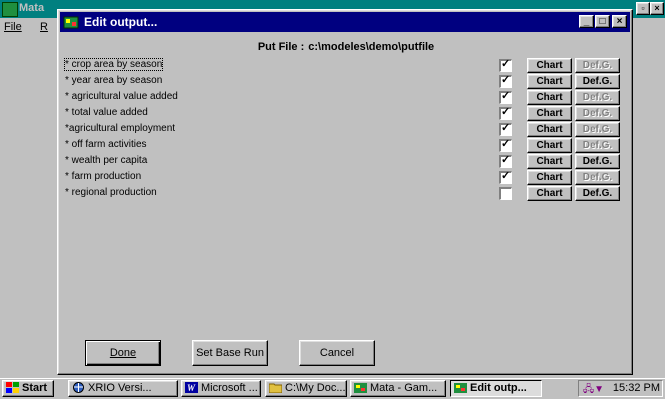 Image resolution: width=665 pixels, height=399 pixels. Describe the element at coordinates (230, 353) in the screenshot. I see `set-base-run-button: Set Base Run` at that location.